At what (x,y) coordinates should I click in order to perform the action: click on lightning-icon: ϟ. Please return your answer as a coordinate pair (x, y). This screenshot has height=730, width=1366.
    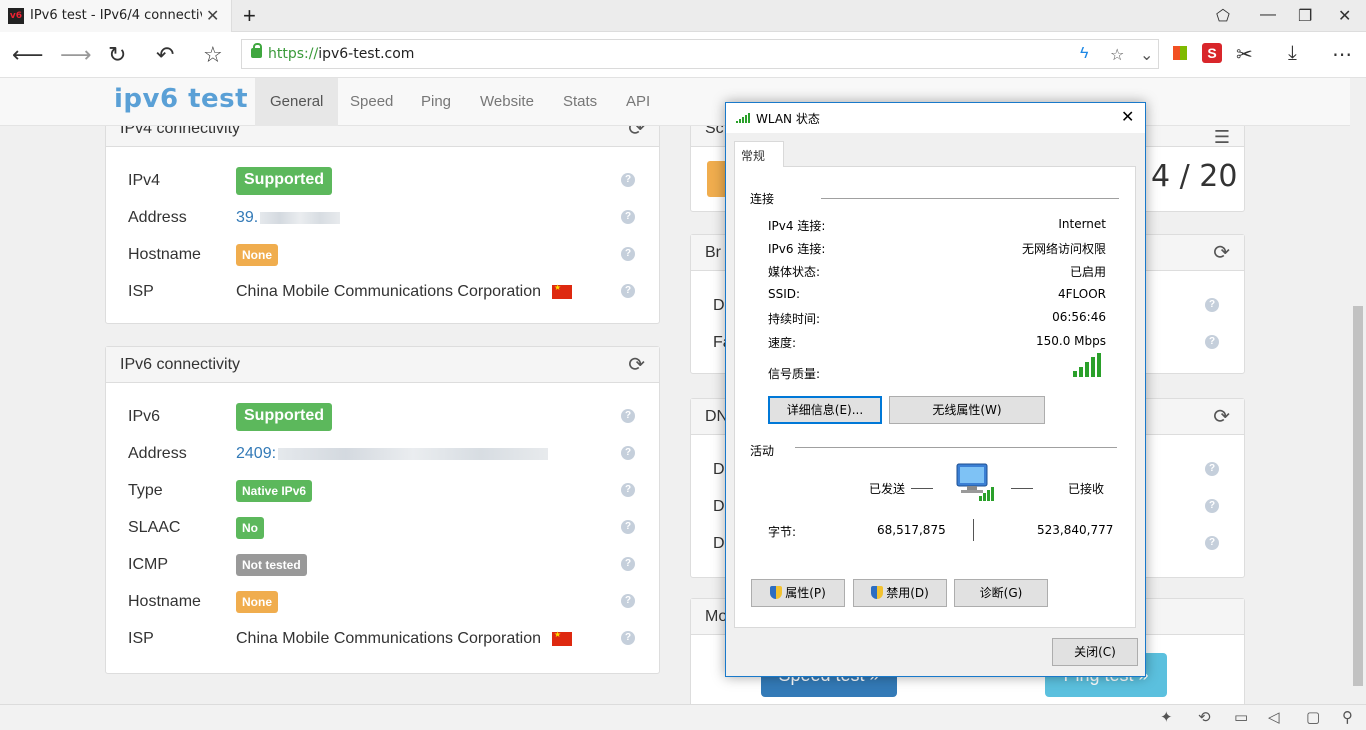
    Looking at the image, I should click on (1084, 54).